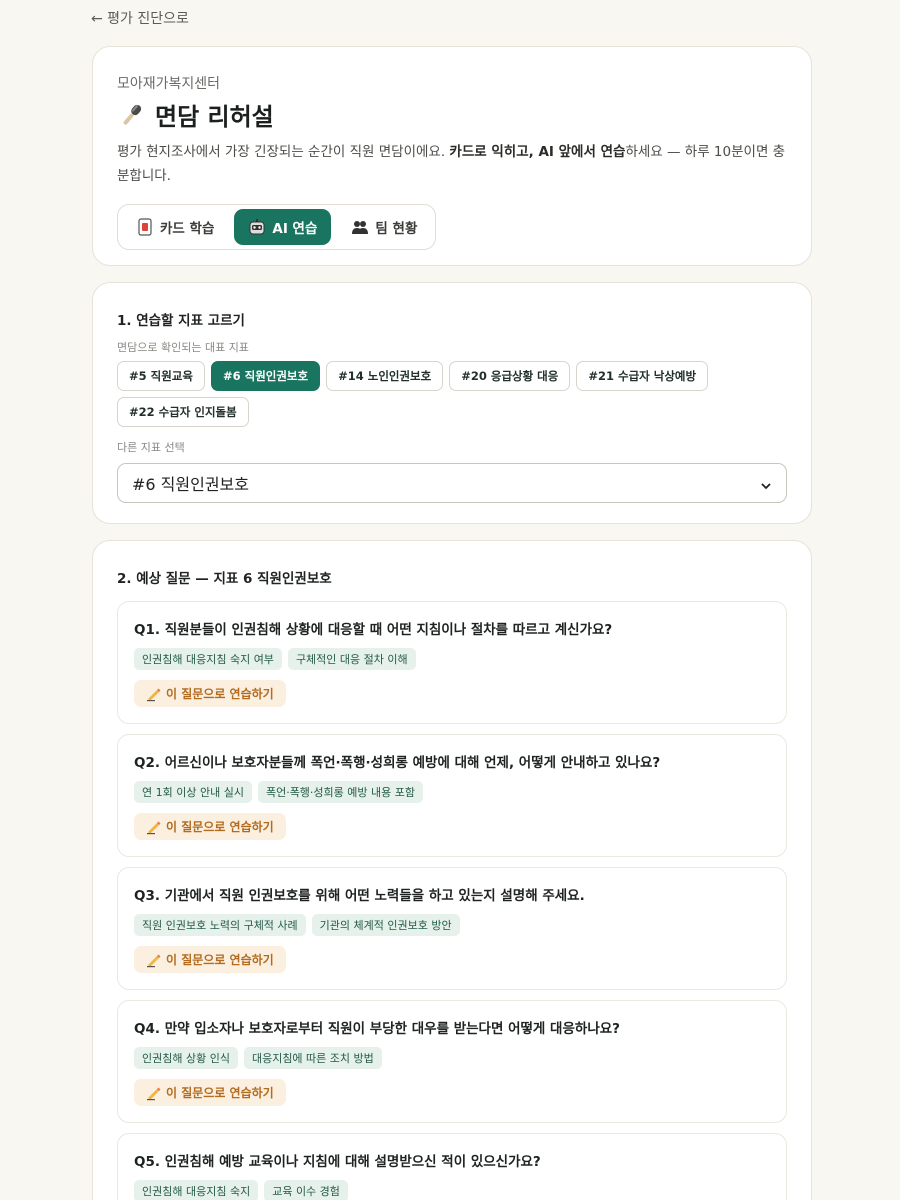 The width and height of the screenshot is (900, 1200). I want to click on section-title: 2. 예상 질문 — 지표 6 직원인권보호, so click(224, 579).